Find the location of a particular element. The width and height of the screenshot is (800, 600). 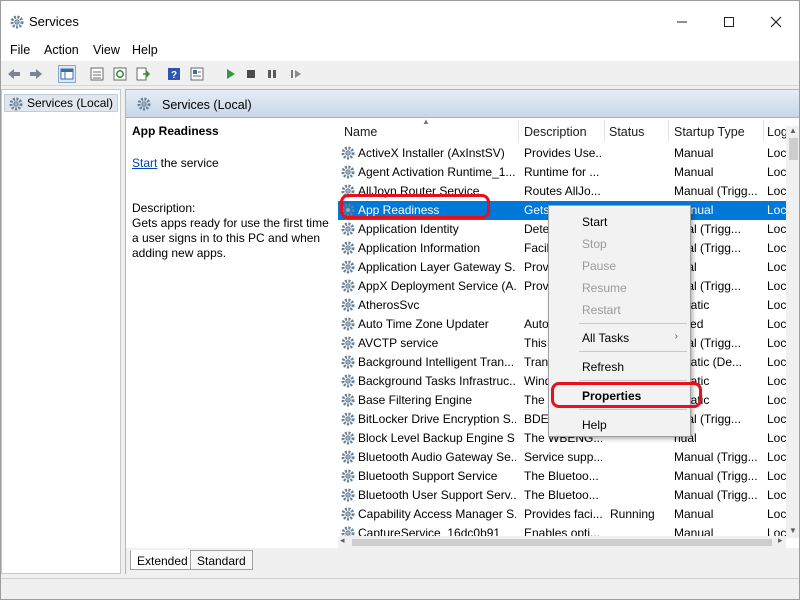

service-name-cell: Application Identity is located at coordinates (408, 229).